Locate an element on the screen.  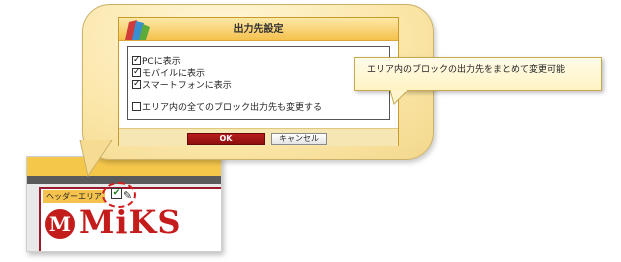
annotation-callout: エリア内のブロックの出力先をまとめて変更可能 is located at coordinates (478, 74).